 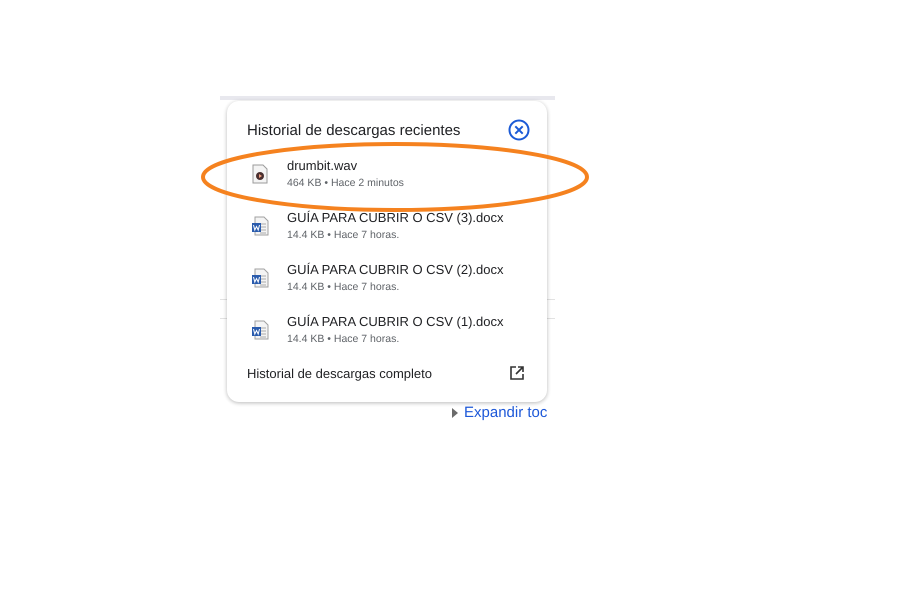 What do you see at coordinates (339, 373) in the screenshot?
I see `full-history-link: Historial de descargas completo` at bounding box center [339, 373].